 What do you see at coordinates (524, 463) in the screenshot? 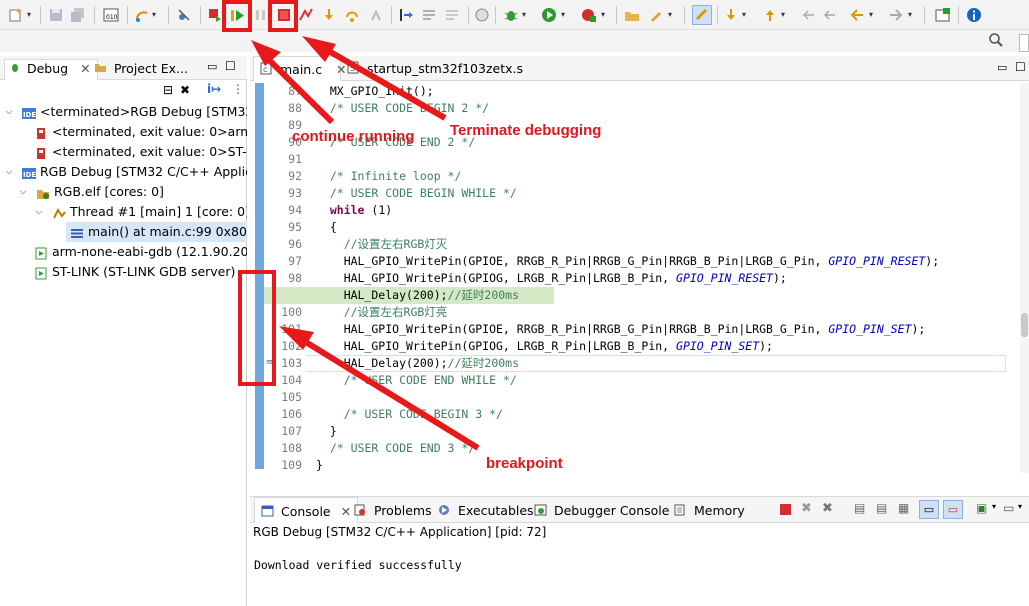
I see `breakpoint-label: breakpoint` at bounding box center [524, 463].